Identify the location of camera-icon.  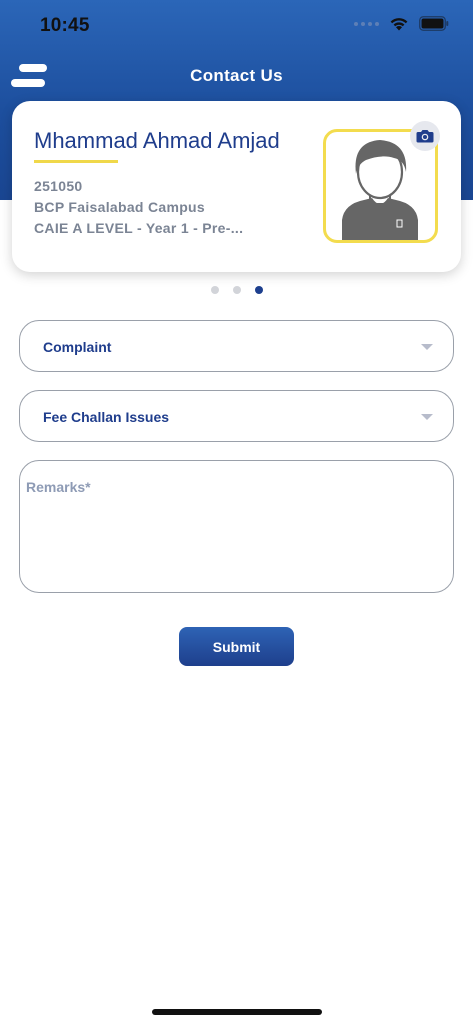
(425, 136).